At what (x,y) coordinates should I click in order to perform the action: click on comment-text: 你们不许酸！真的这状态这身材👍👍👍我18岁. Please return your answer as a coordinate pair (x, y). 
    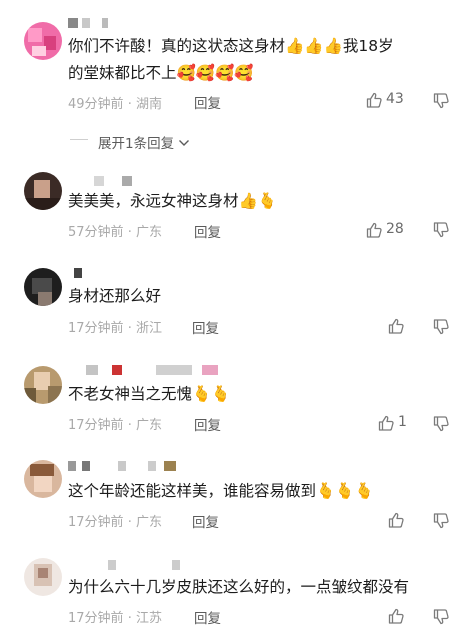
    Looking at the image, I should click on (231, 46).